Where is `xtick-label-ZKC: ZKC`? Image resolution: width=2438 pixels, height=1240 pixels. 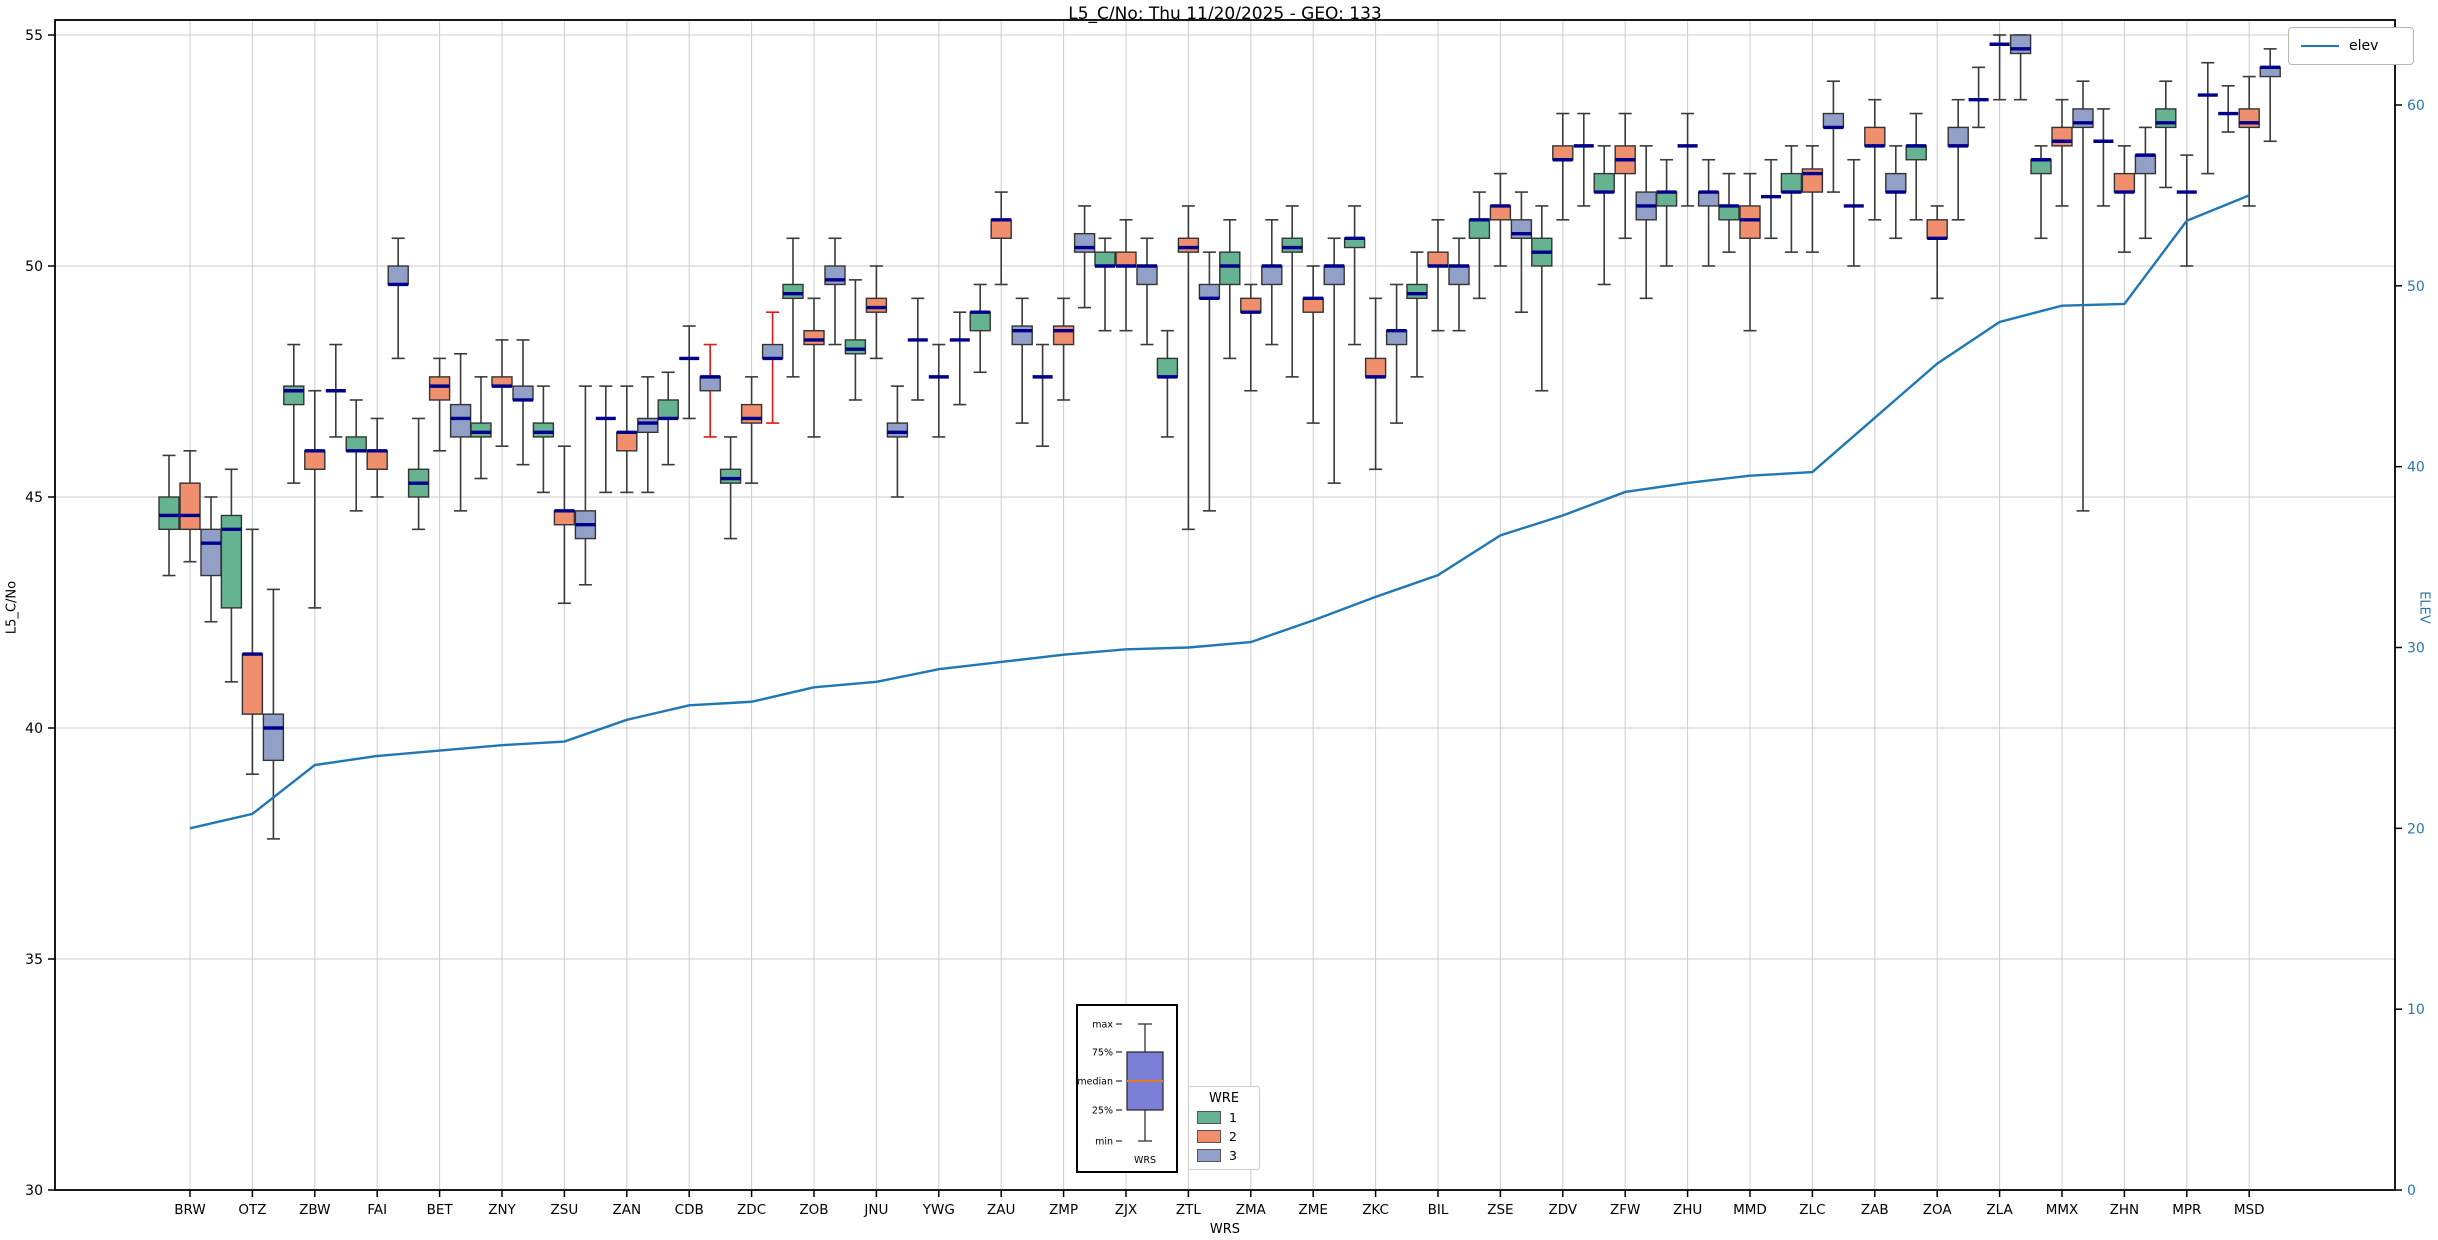 xtick-label-ZKC: ZKC is located at coordinates (1375, 1210).